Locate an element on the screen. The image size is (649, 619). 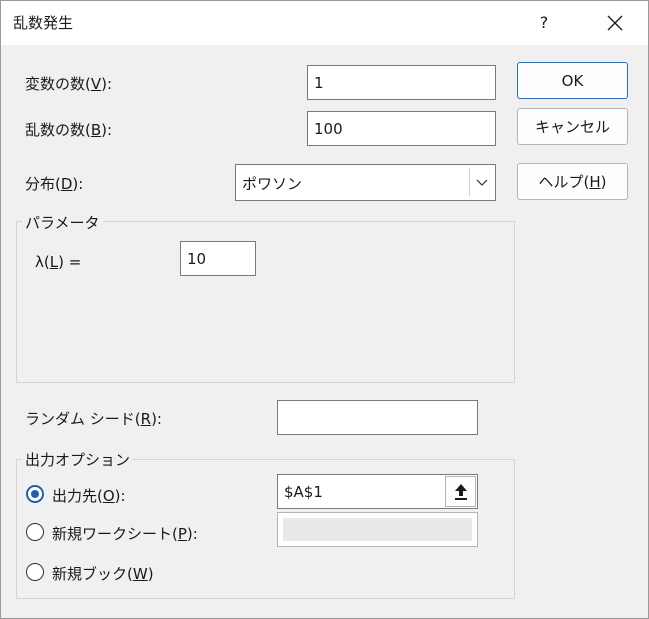
close-icon is located at coordinates (615, 23).